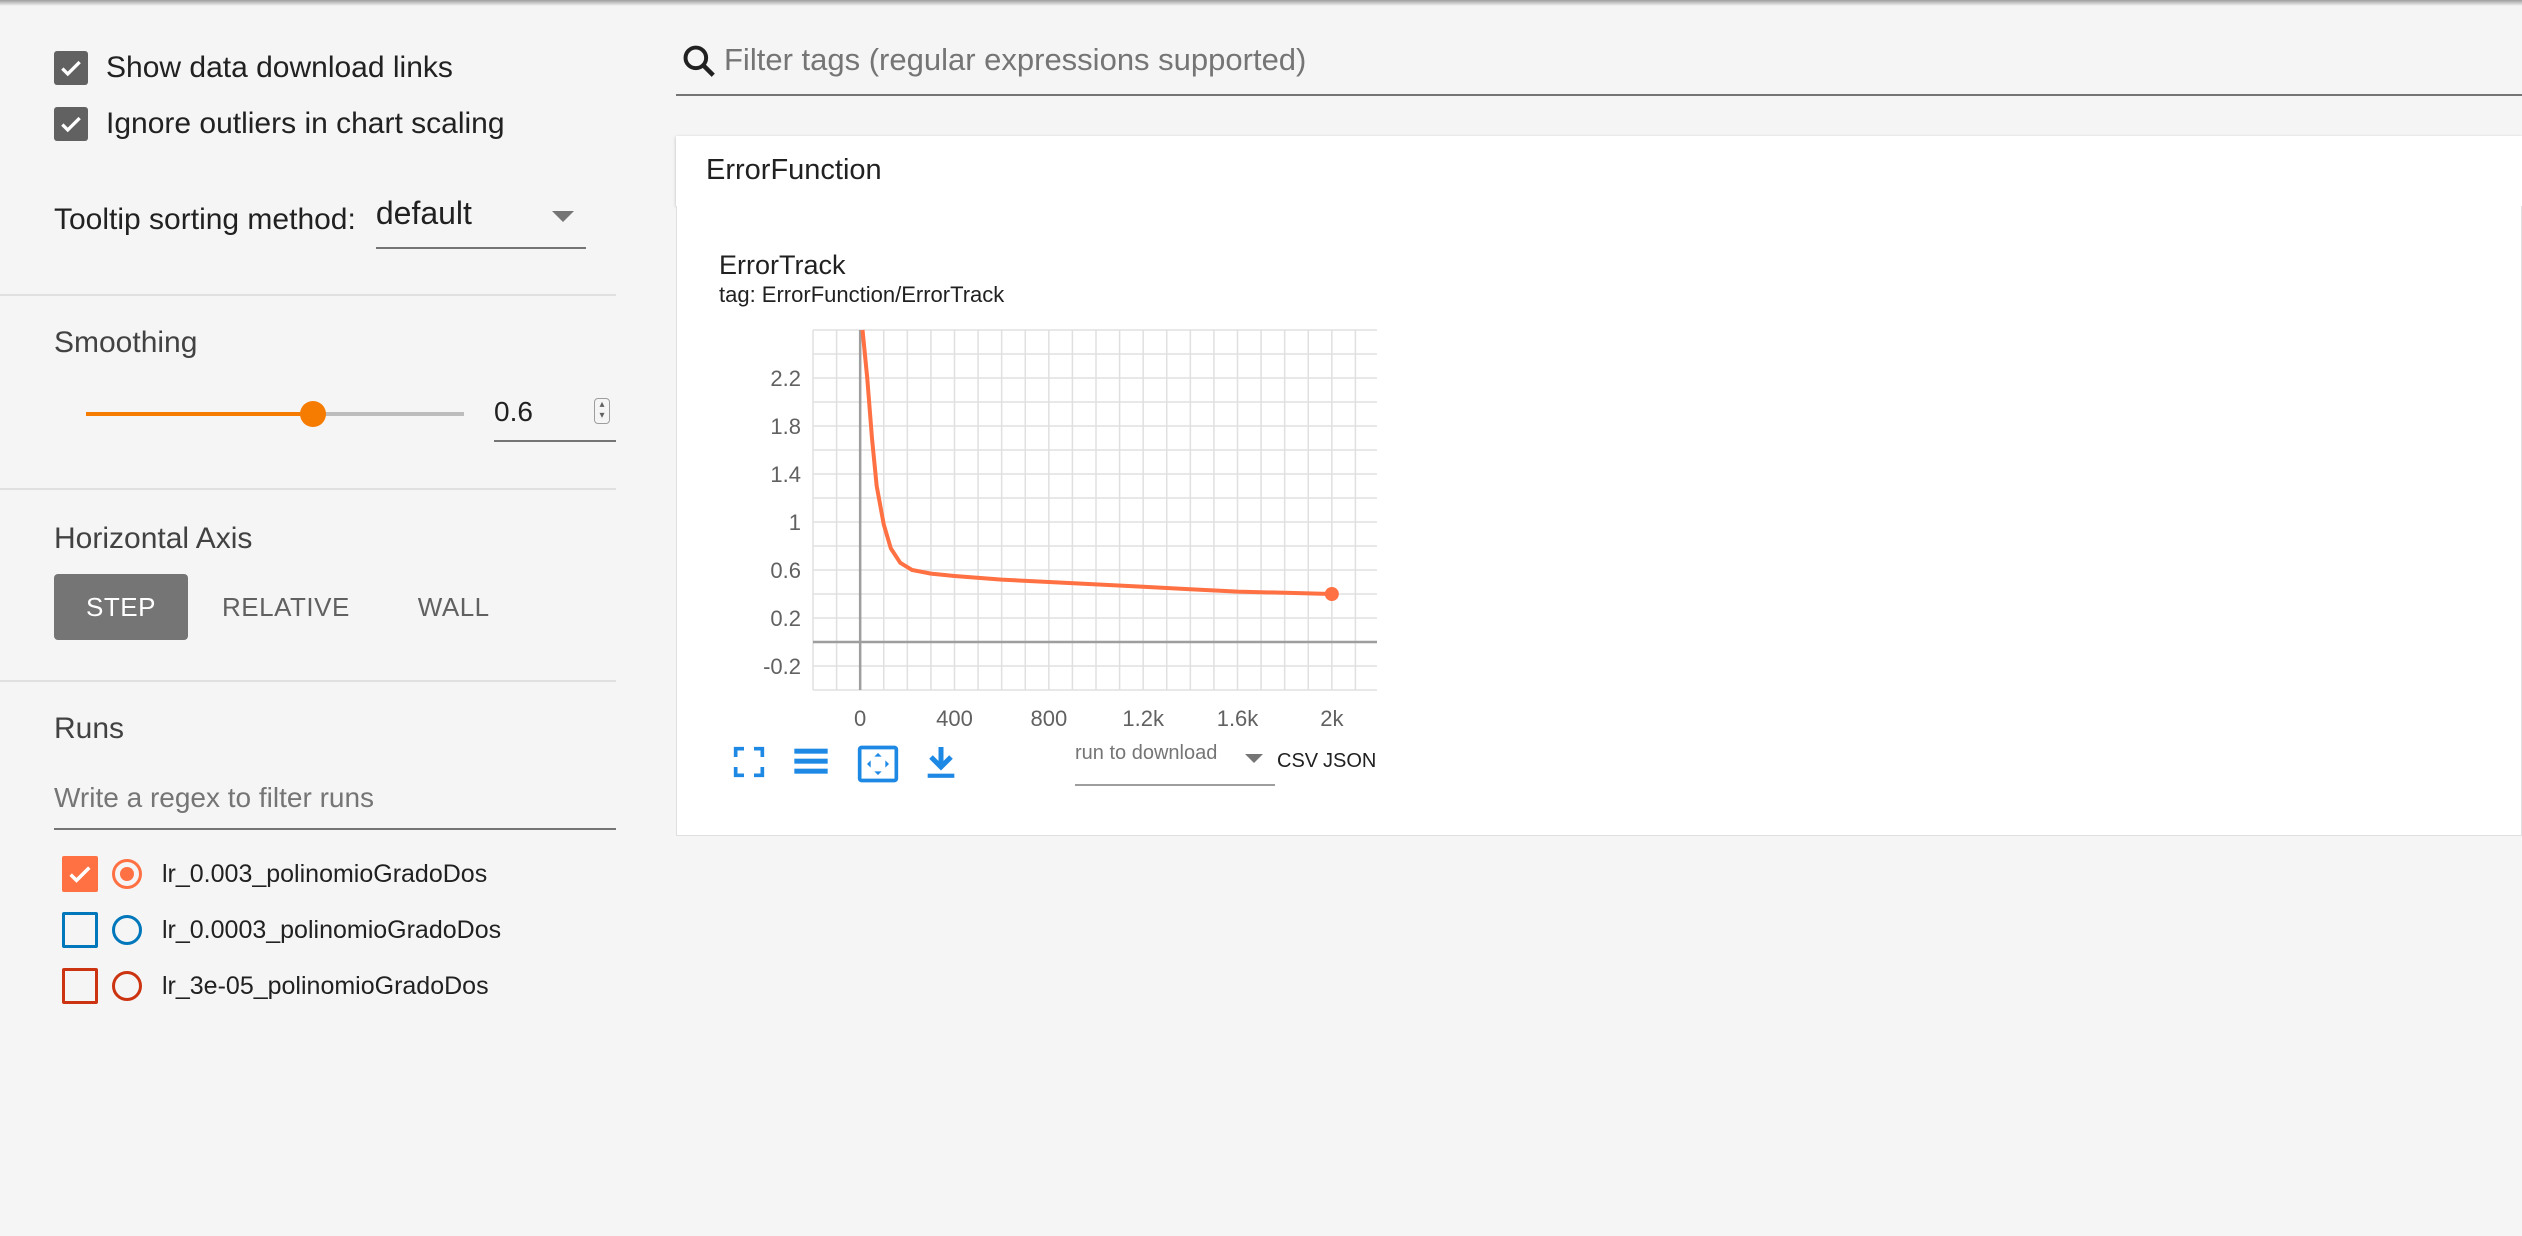 The width and height of the screenshot is (2522, 1236). I want to click on run-item: lr_3e-05_polinomioGradoDos, so click(275, 986).